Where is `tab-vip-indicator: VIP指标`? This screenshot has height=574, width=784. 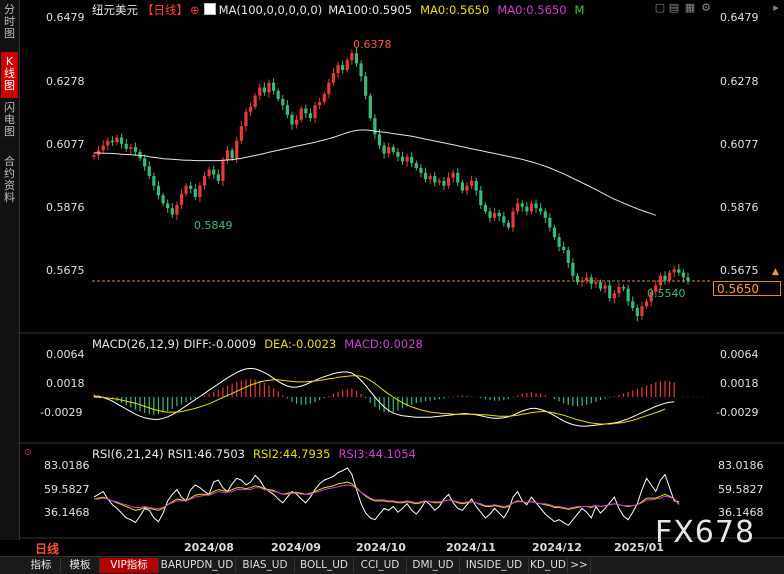
tab-vip-indicator: VIP指标 is located at coordinates (129, 565).